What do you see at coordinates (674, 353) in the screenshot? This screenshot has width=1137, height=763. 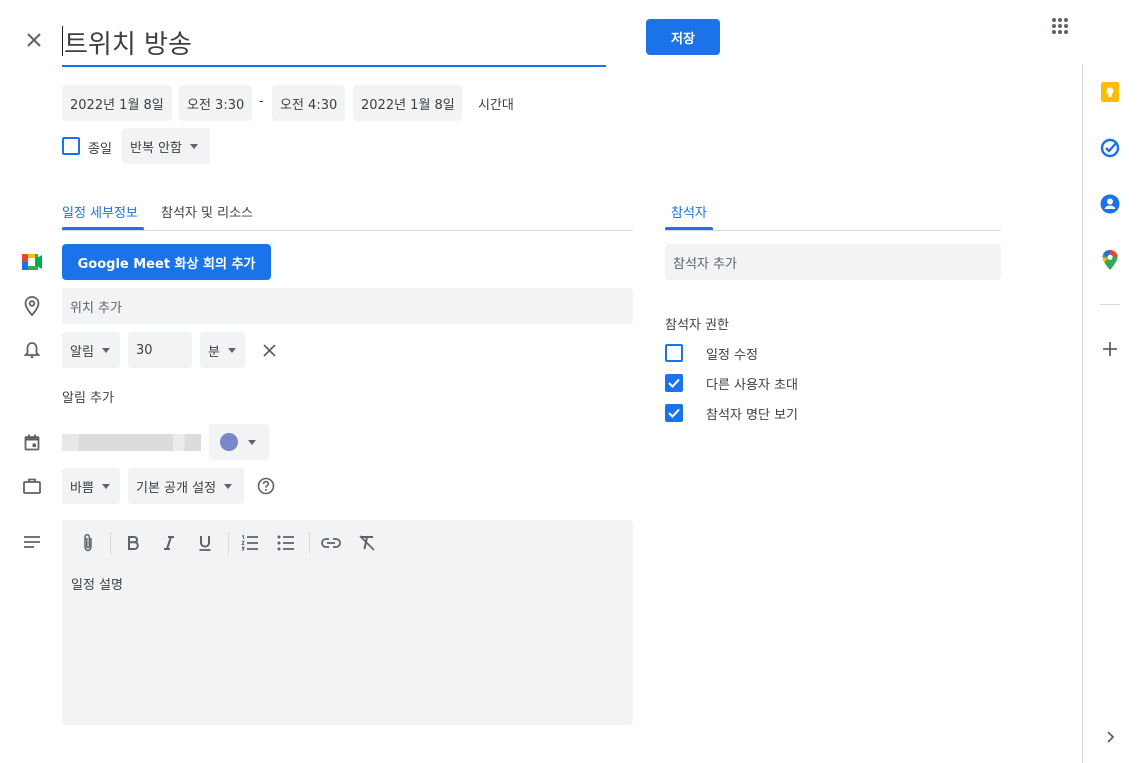 I see `permission-modify-checkbox` at bounding box center [674, 353].